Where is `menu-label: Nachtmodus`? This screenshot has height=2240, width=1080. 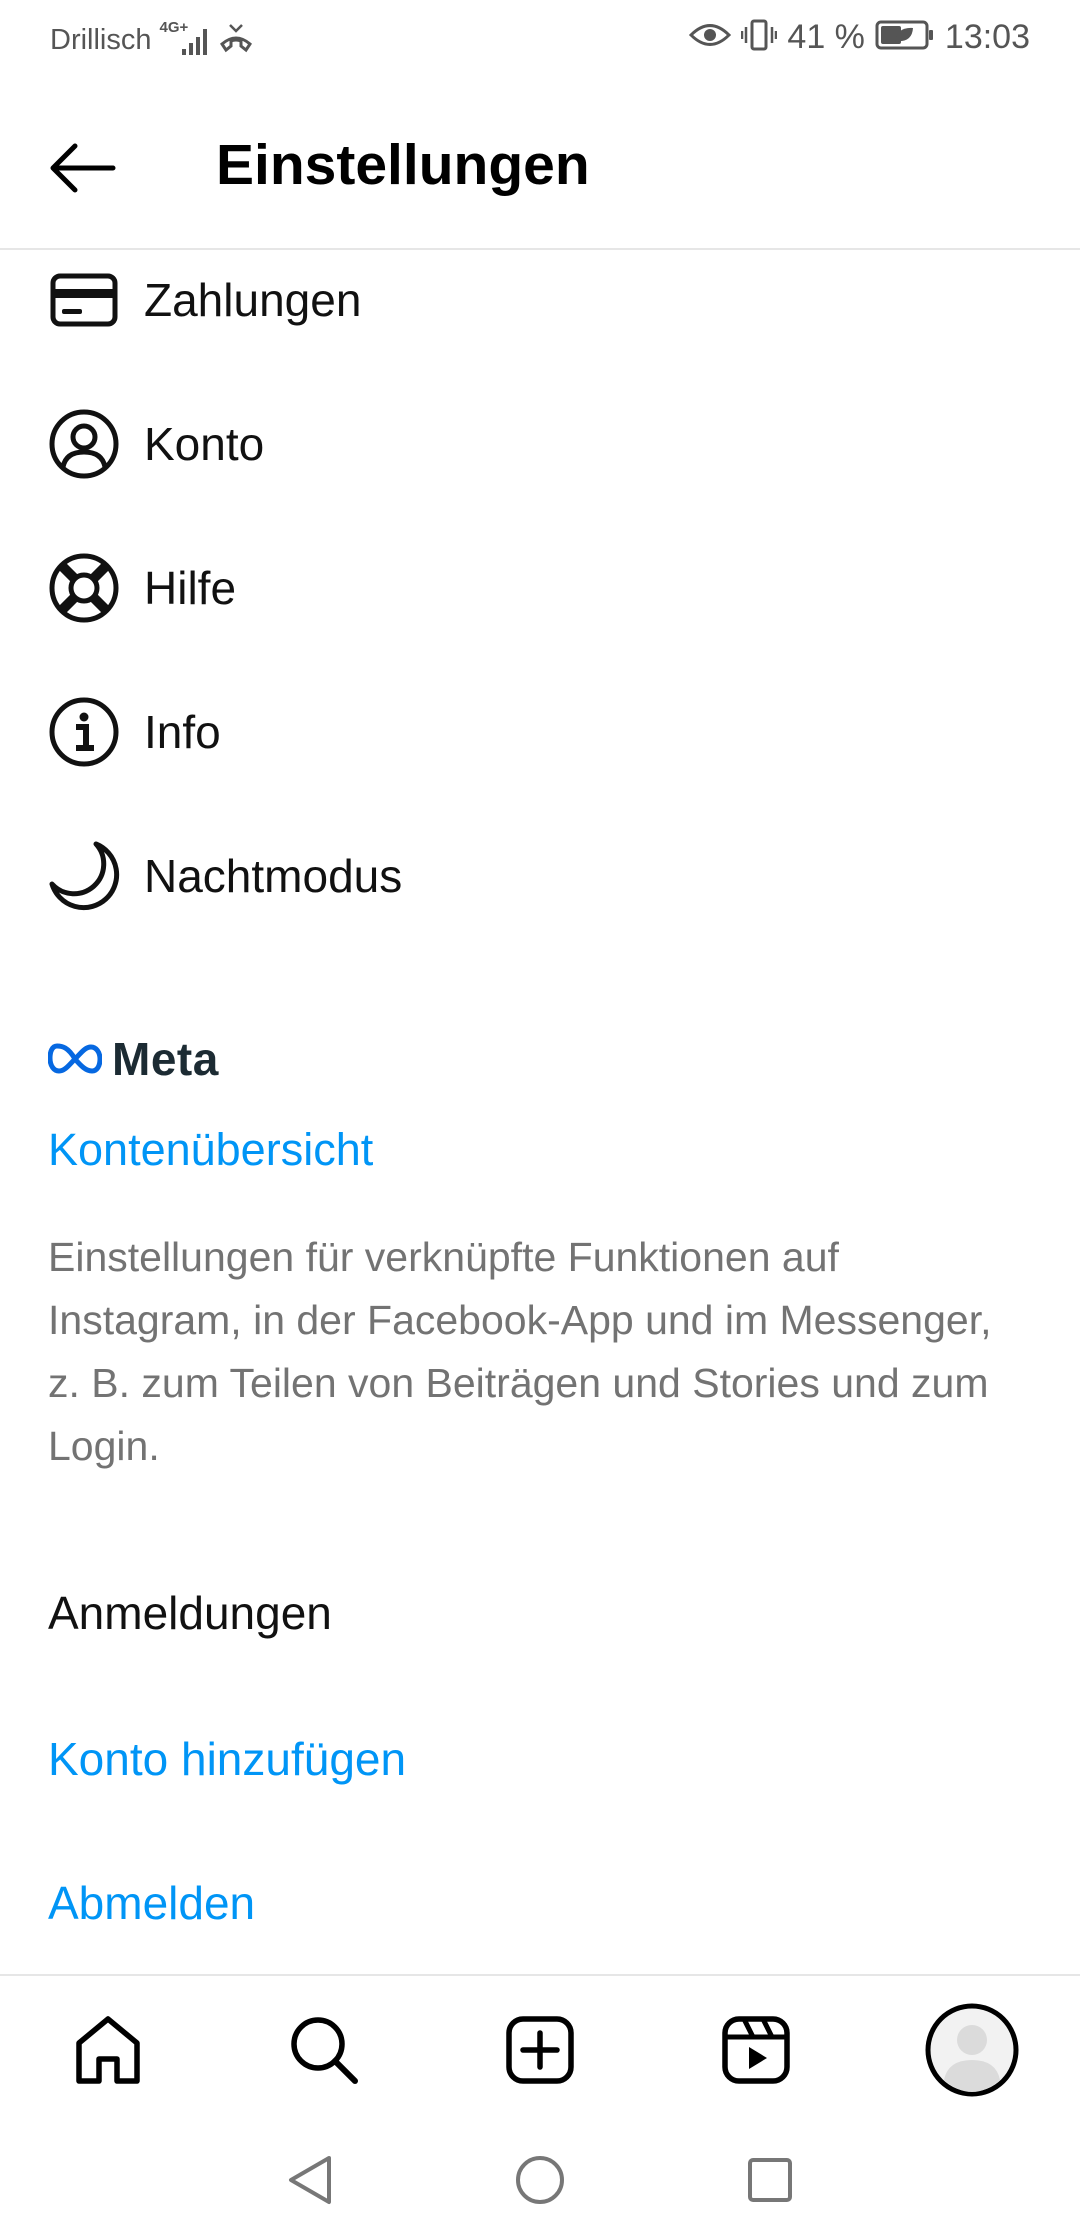 menu-label: Nachtmodus is located at coordinates (273, 876).